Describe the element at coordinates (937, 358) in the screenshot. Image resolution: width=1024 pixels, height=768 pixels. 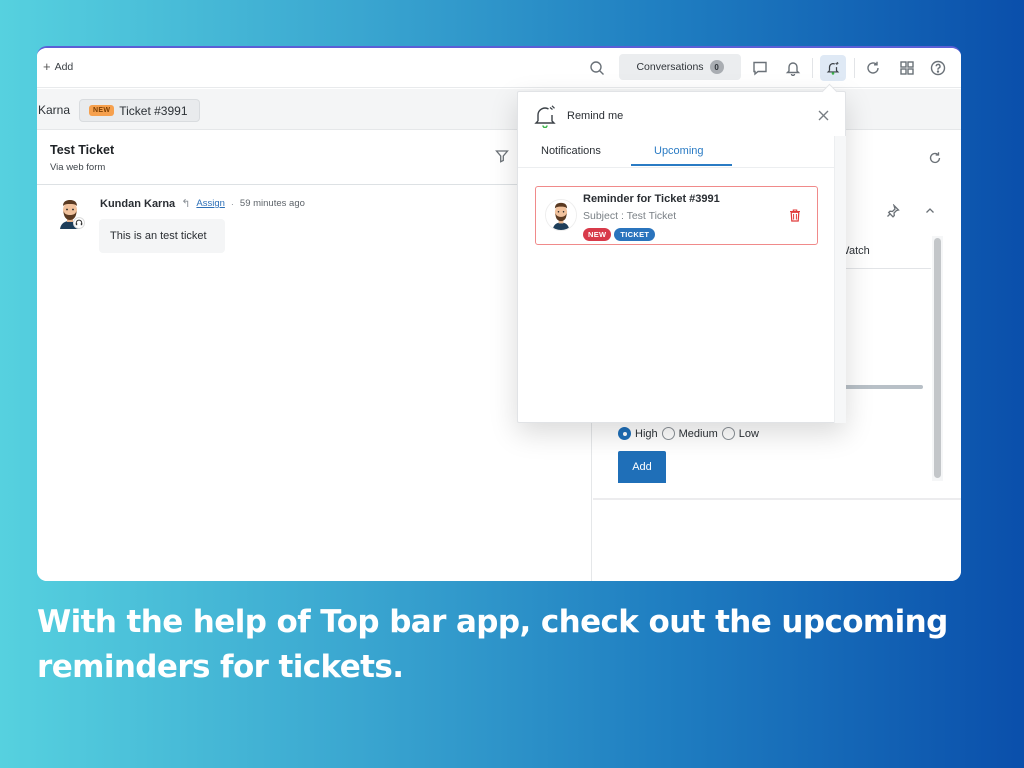
I see `vertical-scrollbar` at that location.